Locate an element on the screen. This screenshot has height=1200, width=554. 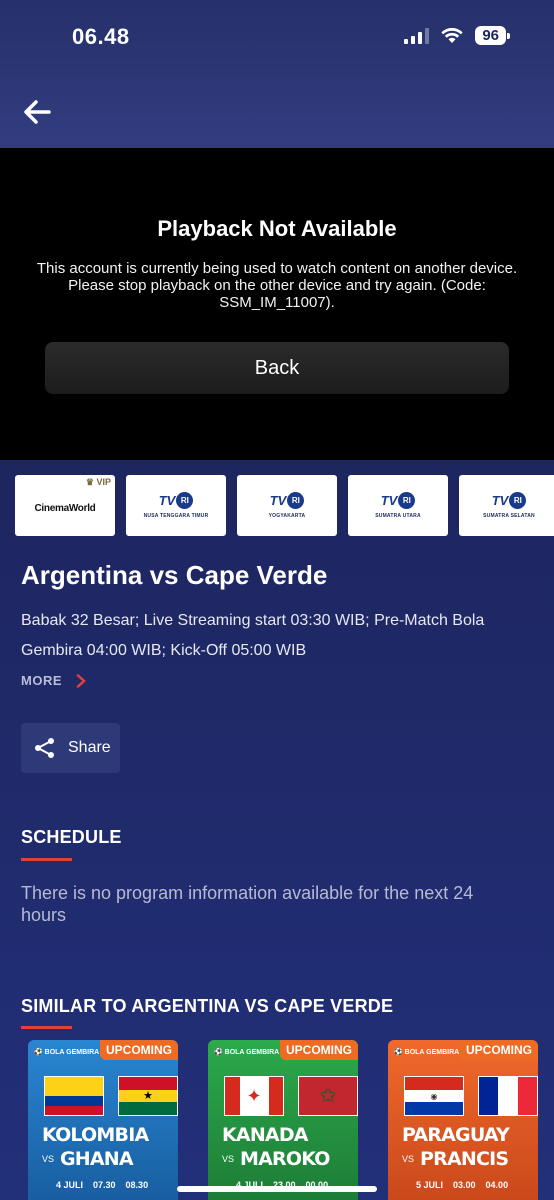
match-date: 5 JULI is located at coordinates (430, 1185).